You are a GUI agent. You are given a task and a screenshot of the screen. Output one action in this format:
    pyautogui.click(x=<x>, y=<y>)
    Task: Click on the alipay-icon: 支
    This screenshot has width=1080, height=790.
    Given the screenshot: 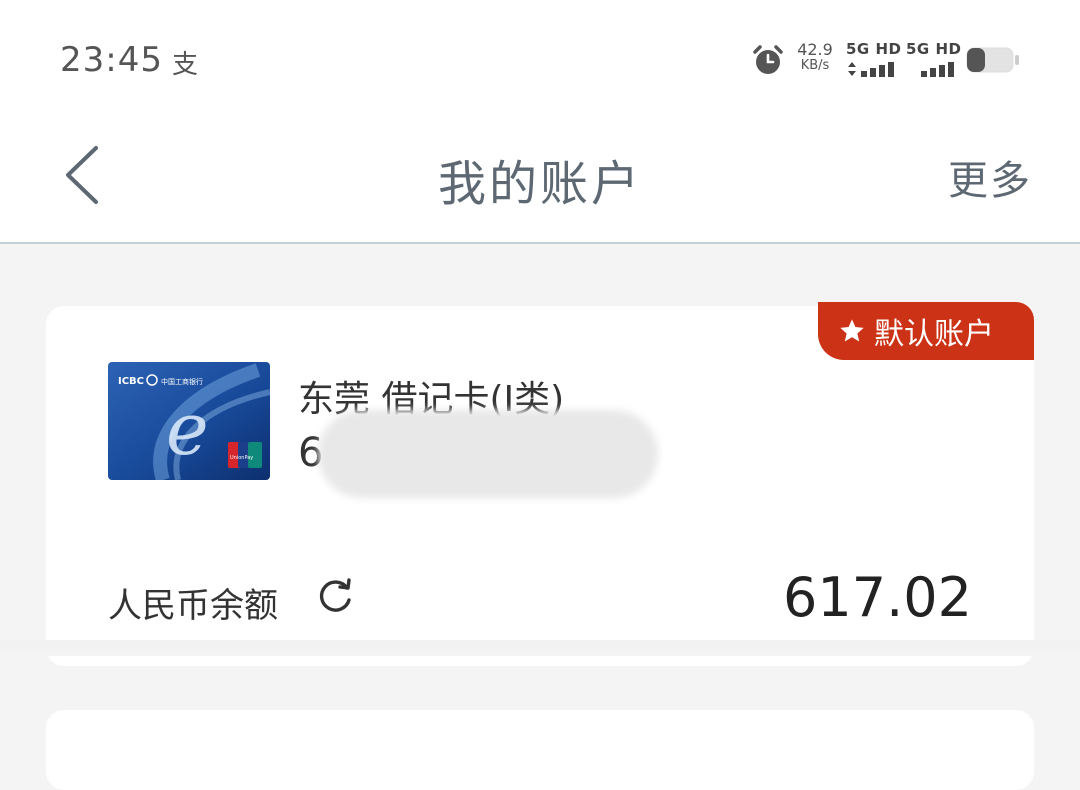 What is the action you would take?
    pyautogui.click(x=185, y=65)
    